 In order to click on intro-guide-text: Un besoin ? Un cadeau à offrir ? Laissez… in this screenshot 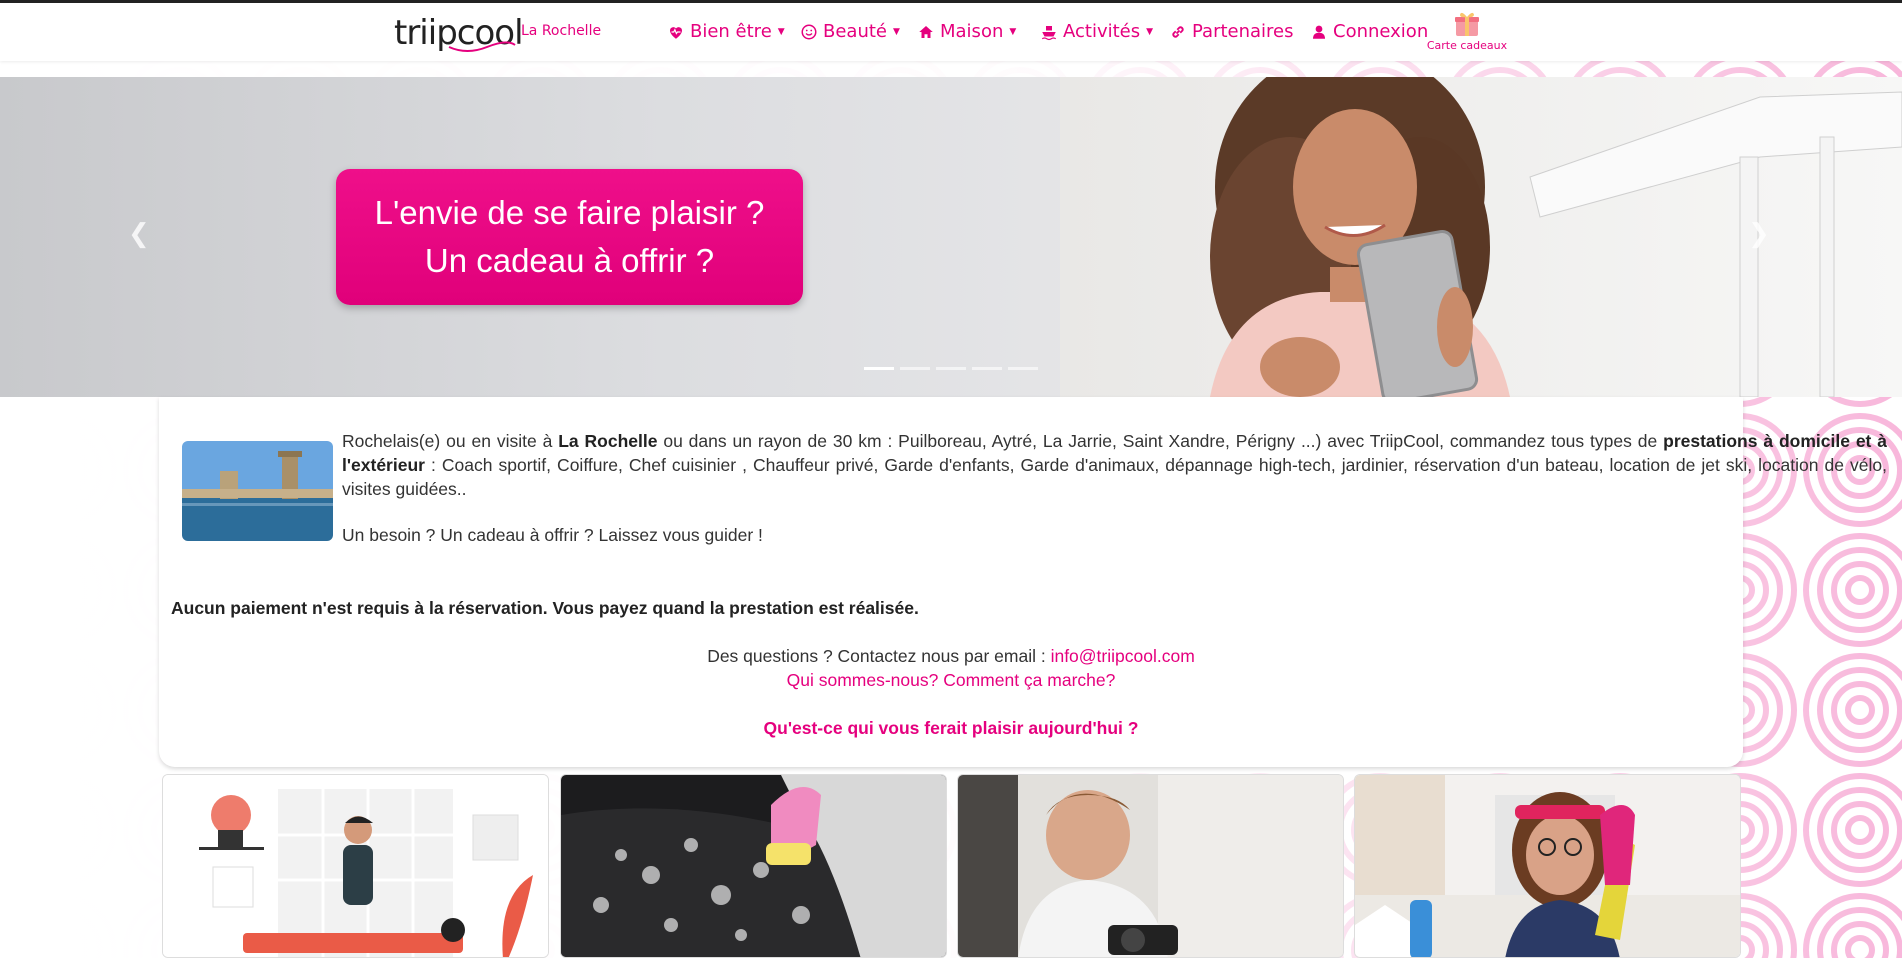, I will do `click(552, 535)`.